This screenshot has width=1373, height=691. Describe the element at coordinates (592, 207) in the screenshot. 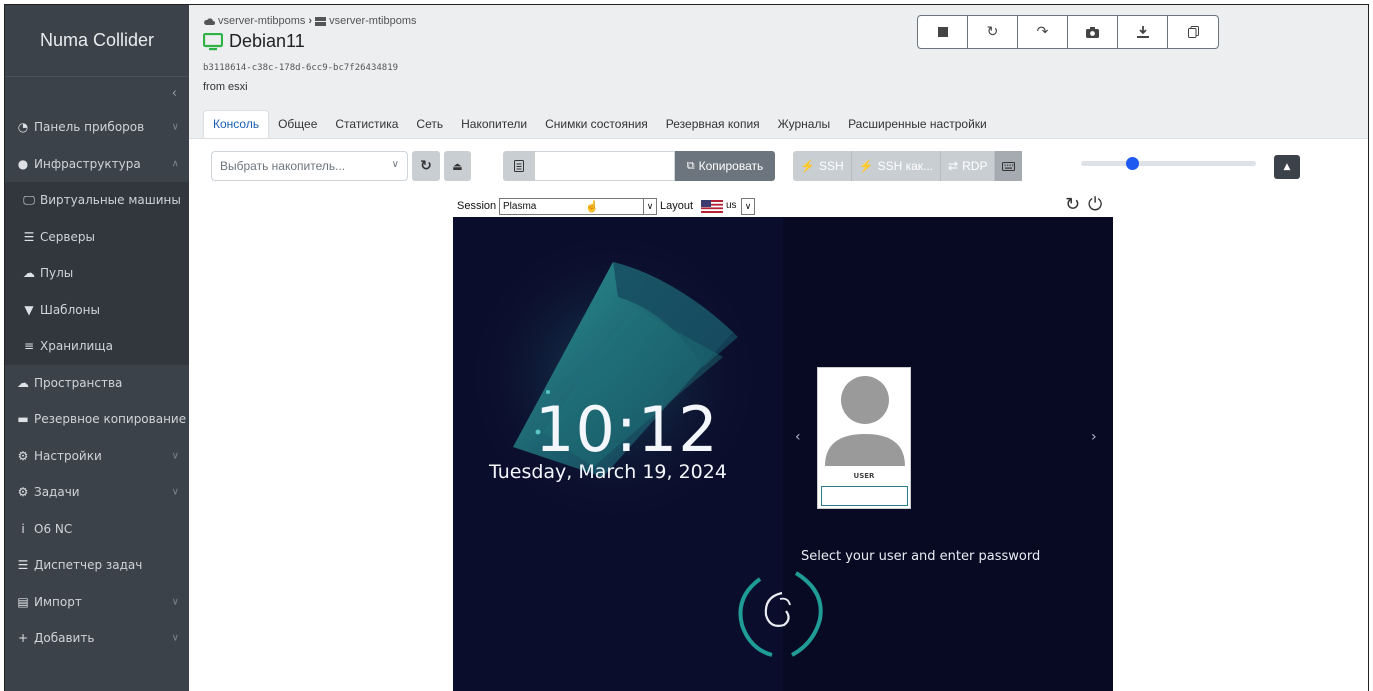

I see `hand-pointer-icon: ☝` at that location.